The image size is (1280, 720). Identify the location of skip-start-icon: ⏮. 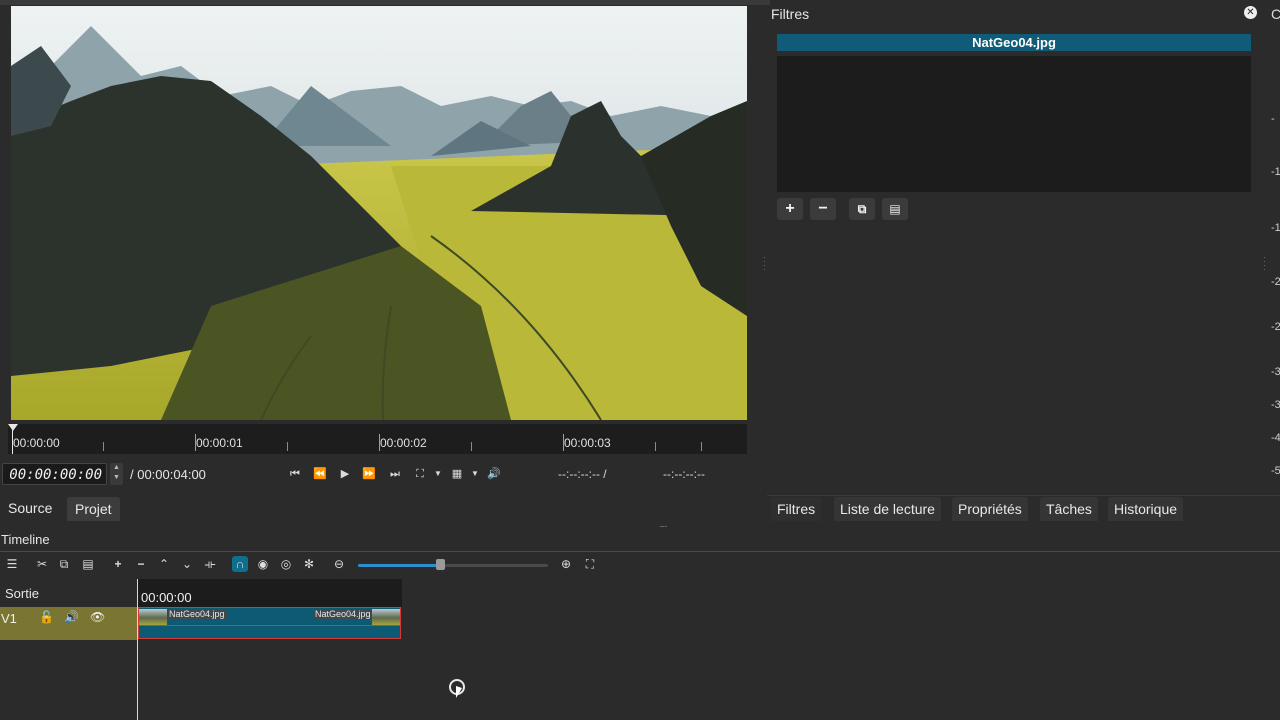
(295, 474).